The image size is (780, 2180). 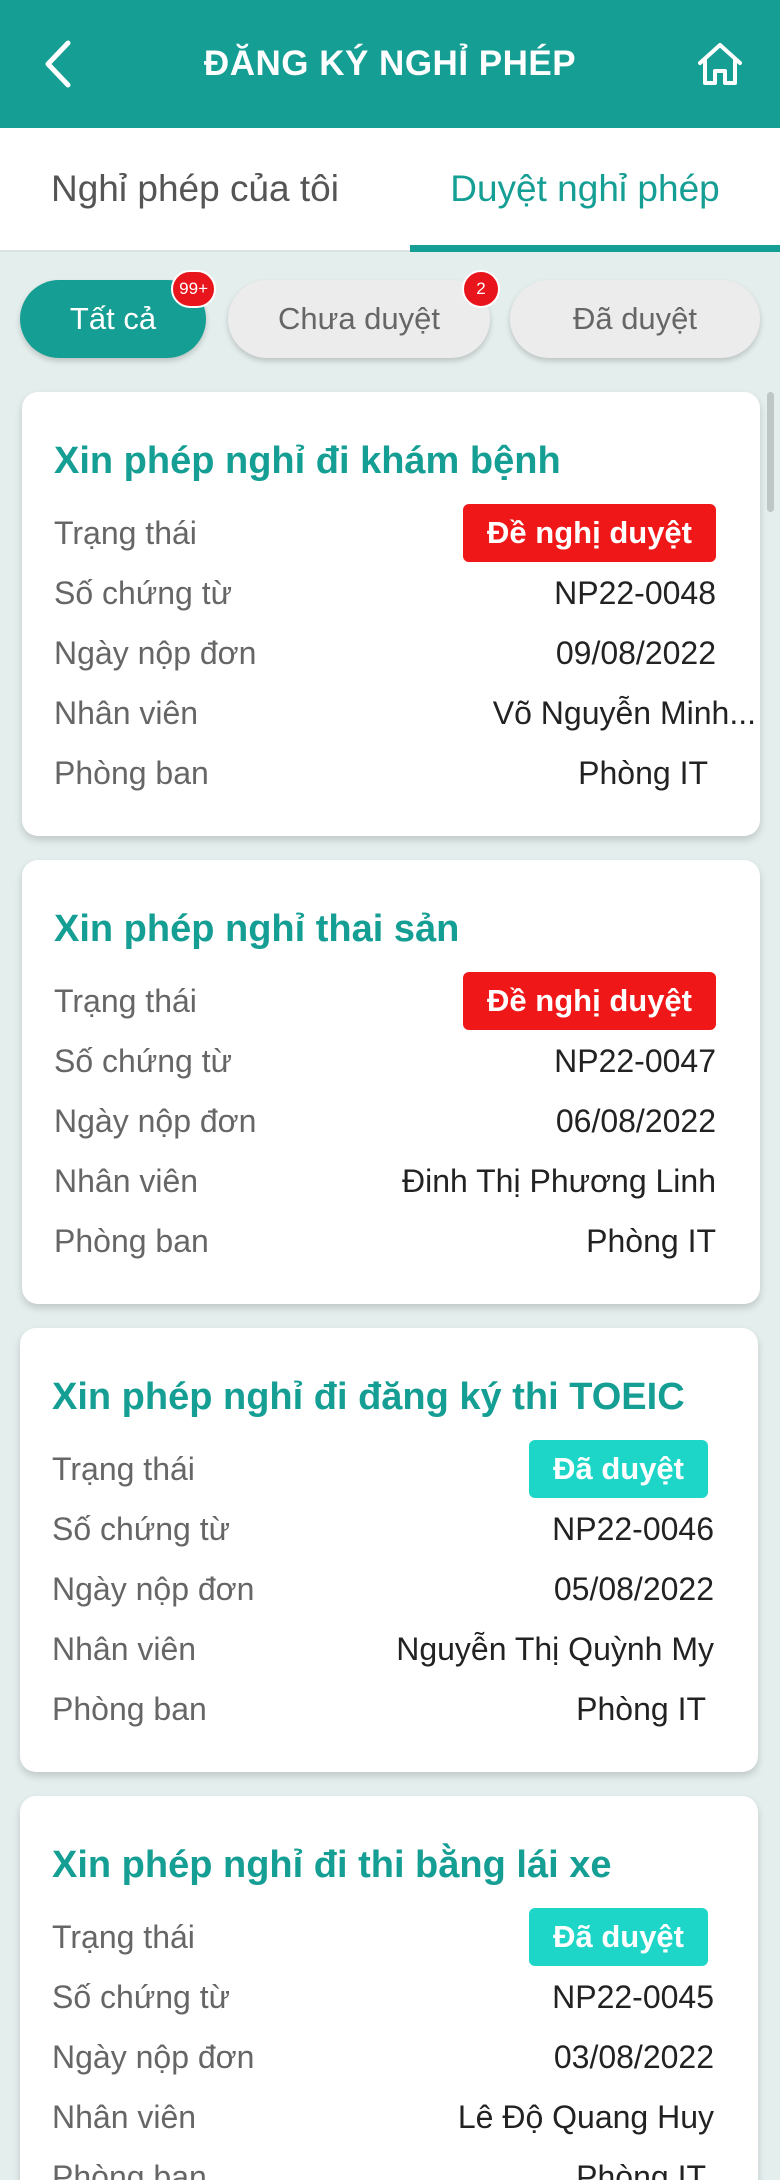 I want to click on filter-pending: Chưa duyệt 2, so click(x=364, y=314).